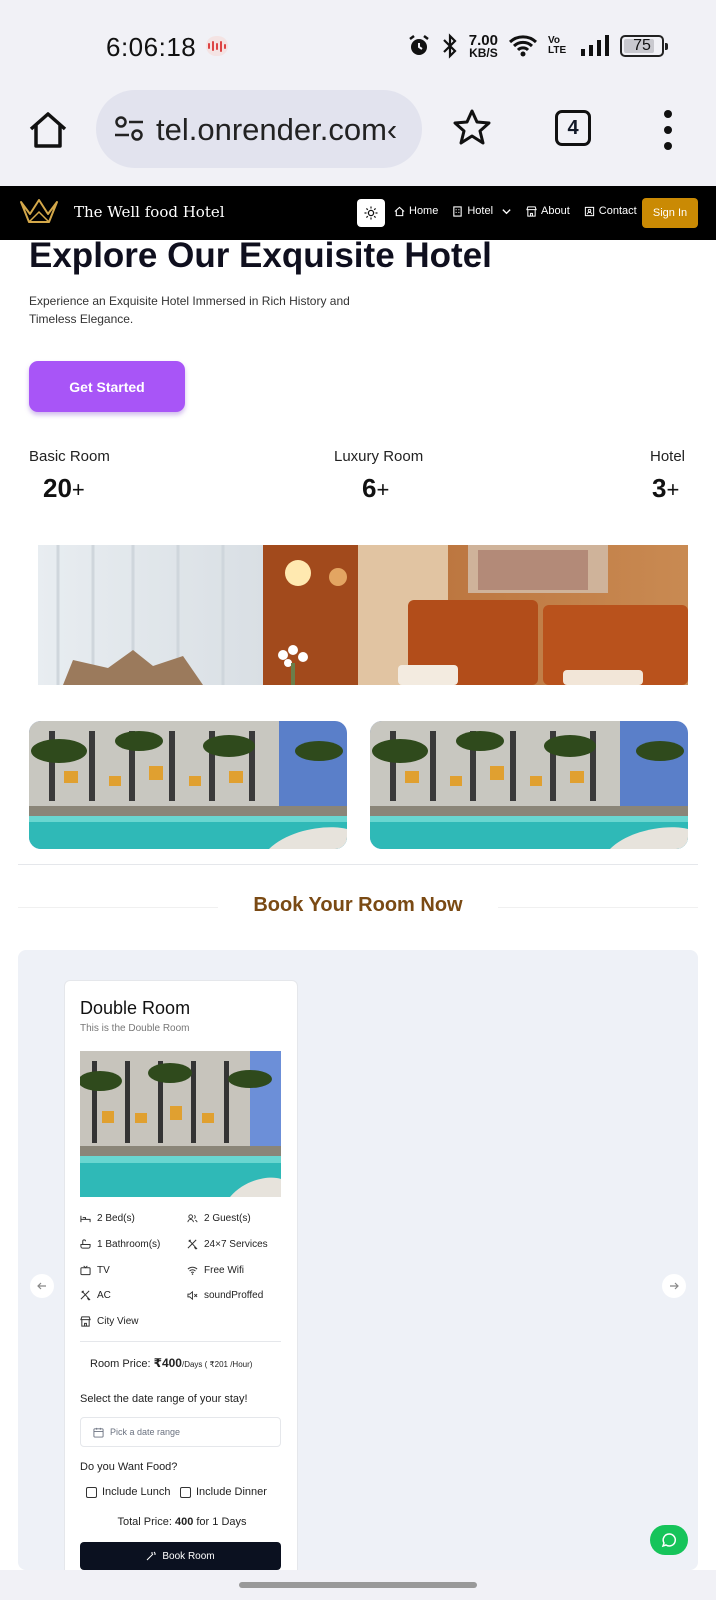  What do you see at coordinates (149, 212) in the screenshot?
I see `site-logo-text: The Well food Hotel` at bounding box center [149, 212].